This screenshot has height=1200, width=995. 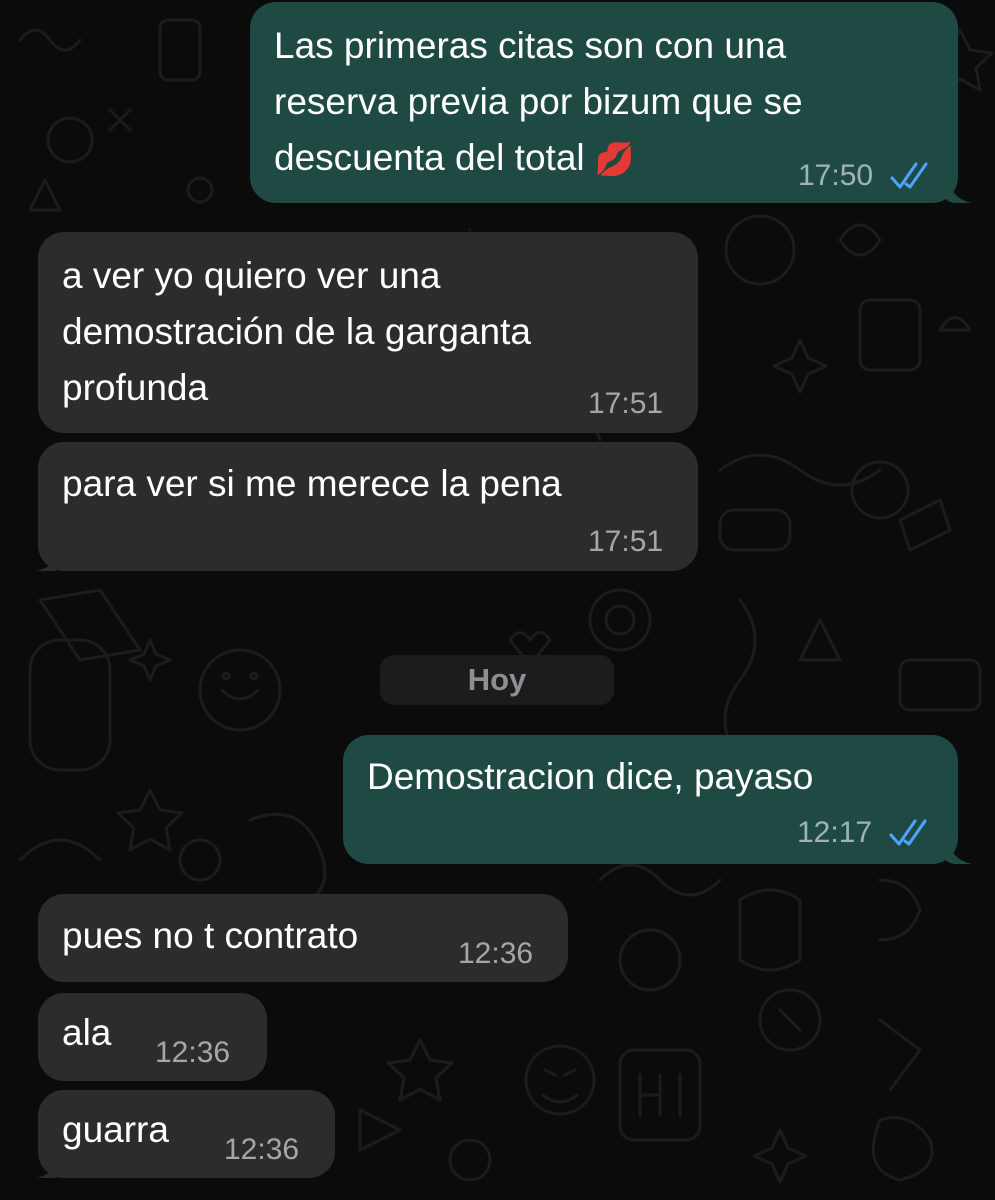 I want to click on message-text: Demostracion dice, payaso, so click(x=590, y=776).